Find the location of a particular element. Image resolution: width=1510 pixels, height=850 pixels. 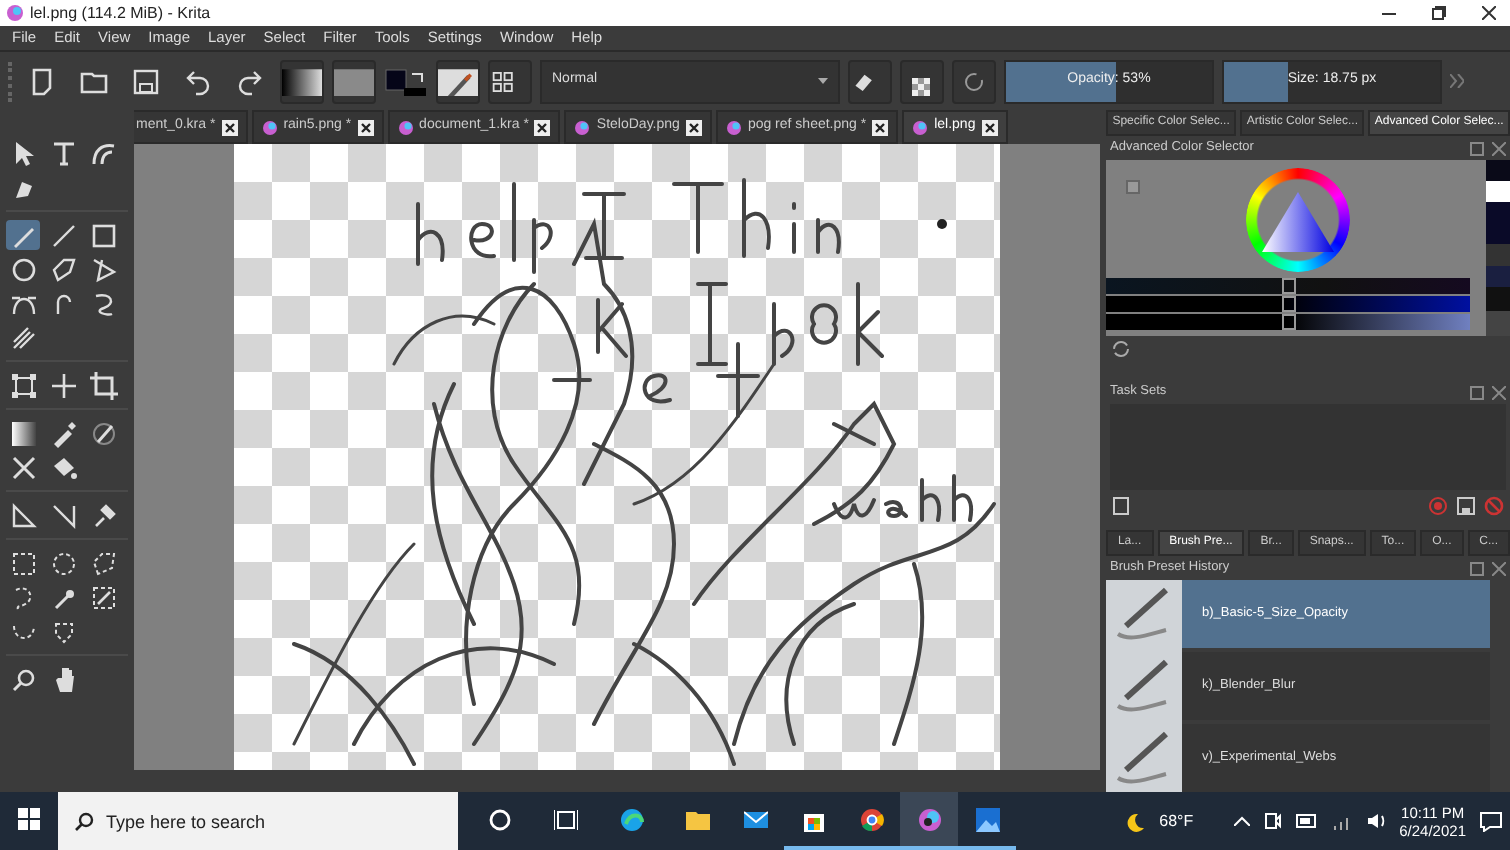

crescent-moon-icon is located at coordinates (1135, 821).